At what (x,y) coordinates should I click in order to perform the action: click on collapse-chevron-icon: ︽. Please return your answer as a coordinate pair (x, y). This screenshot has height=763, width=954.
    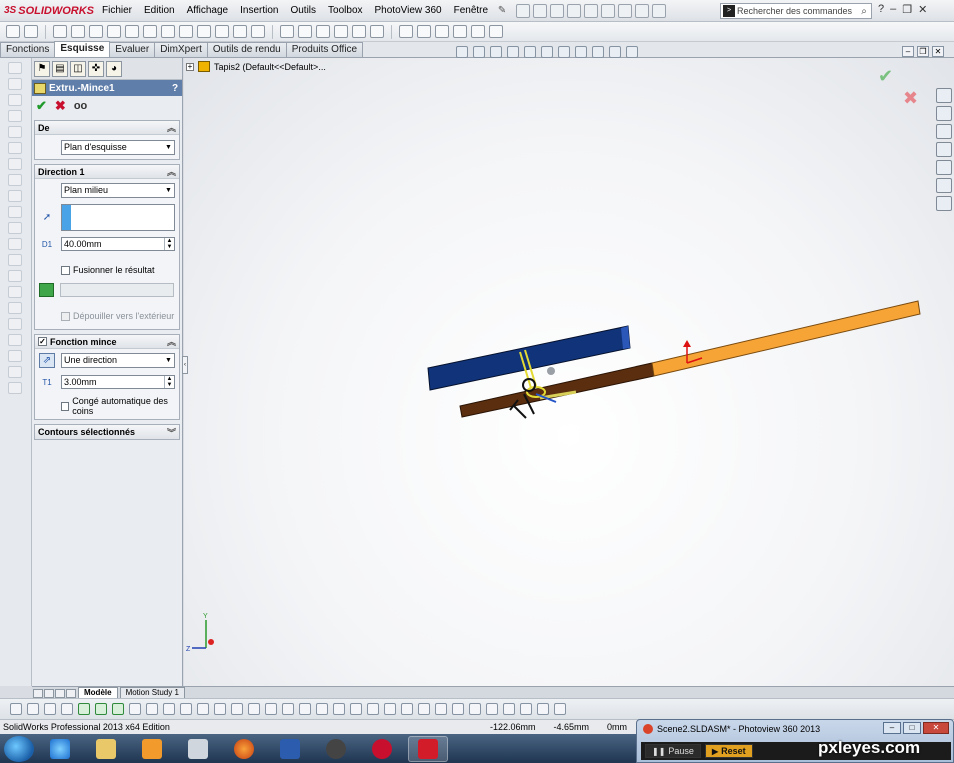
    Looking at the image, I should click on (171, 171).